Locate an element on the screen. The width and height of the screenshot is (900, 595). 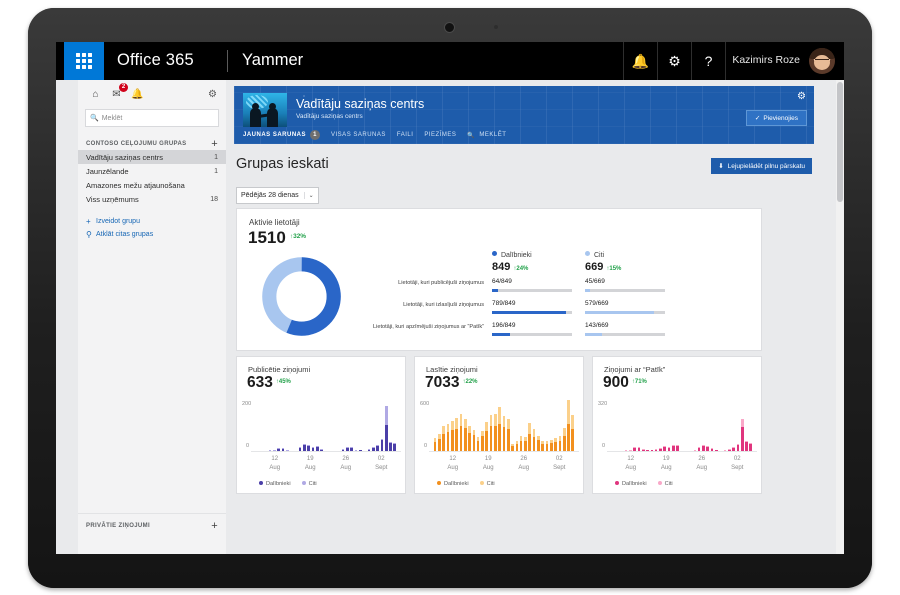
suite-bar-actions: 🔔 ⚙ ? is located at coordinates (674, 61).